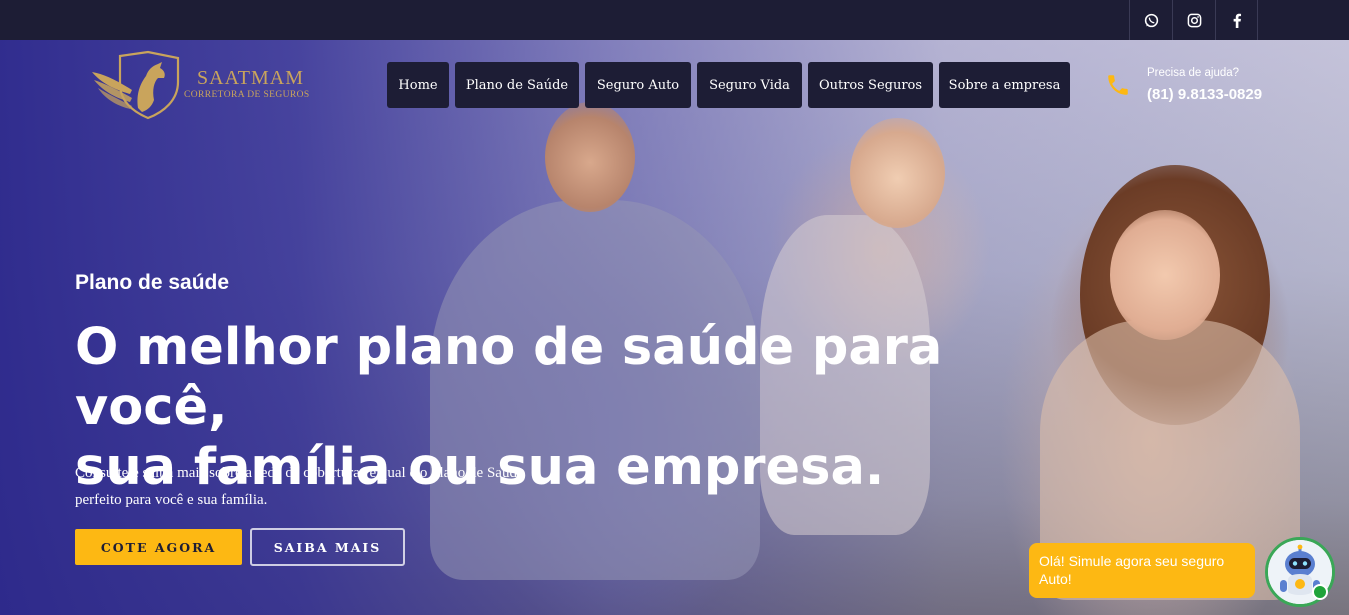 This screenshot has height=615, width=1349. I want to click on whatsapp-icon, so click(1151, 20).